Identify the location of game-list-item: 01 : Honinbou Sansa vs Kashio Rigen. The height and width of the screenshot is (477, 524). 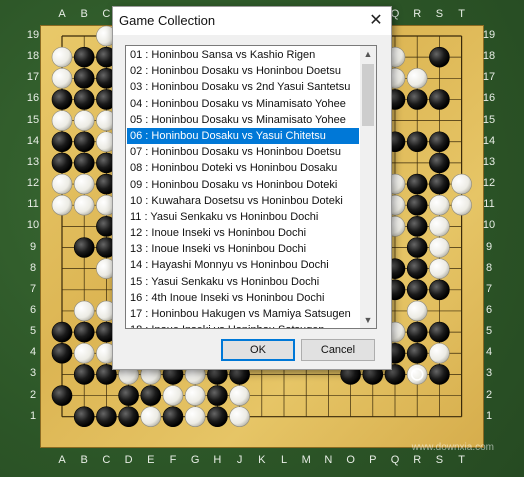
(243, 55).